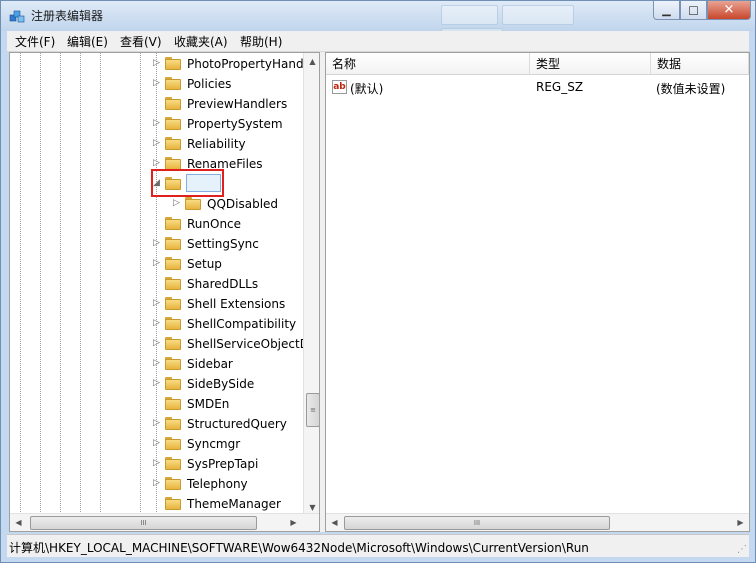 The height and width of the screenshot is (563, 756). I want to click on tree-item-label: Setup, so click(204, 264).